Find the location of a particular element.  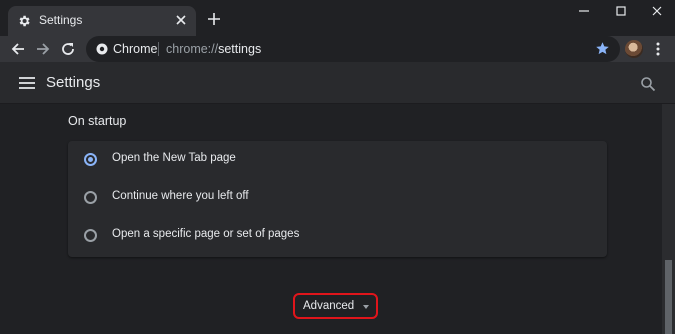

page-title: Settings is located at coordinates (73, 82).